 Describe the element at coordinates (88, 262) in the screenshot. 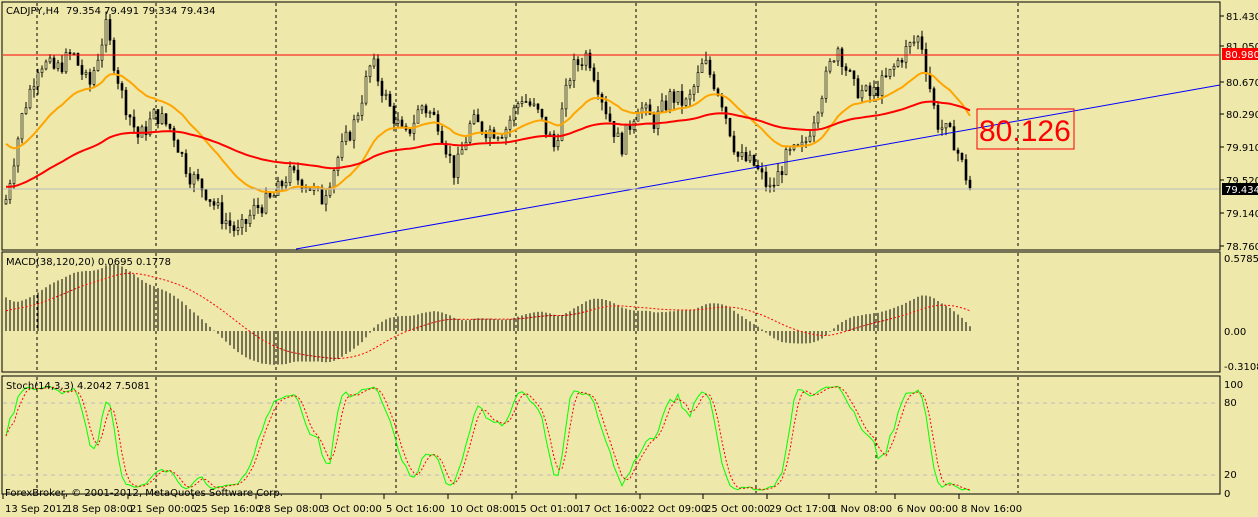

I see `macd-label: MACD(38,120,20) 0.0695 0.1778` at that location.